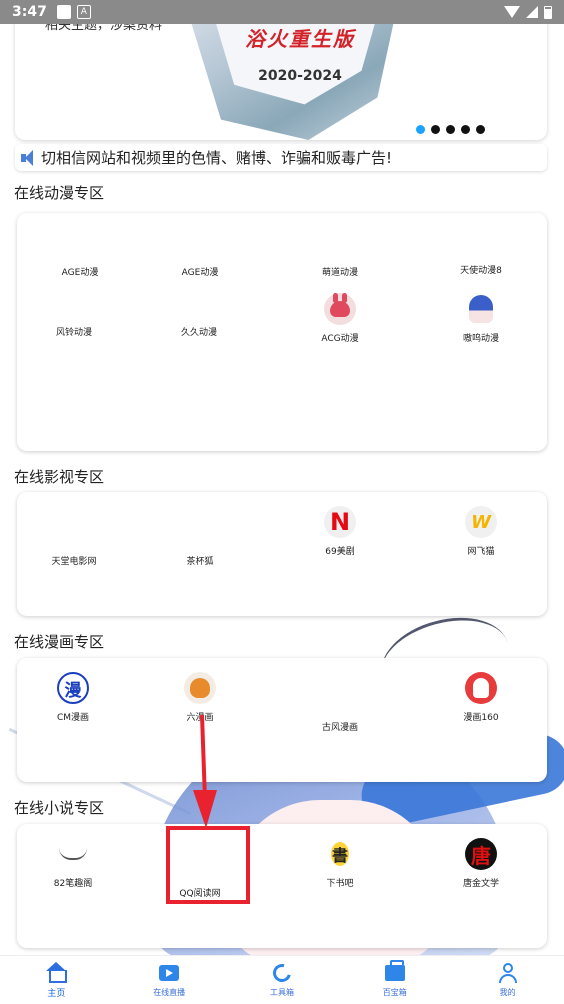 The width and height of the screenshot is (564, 1004). What do you see at coordinates (208, 865) in the screenshot?
I see `annotation-highlight-box` at bounding box center [208, 865].